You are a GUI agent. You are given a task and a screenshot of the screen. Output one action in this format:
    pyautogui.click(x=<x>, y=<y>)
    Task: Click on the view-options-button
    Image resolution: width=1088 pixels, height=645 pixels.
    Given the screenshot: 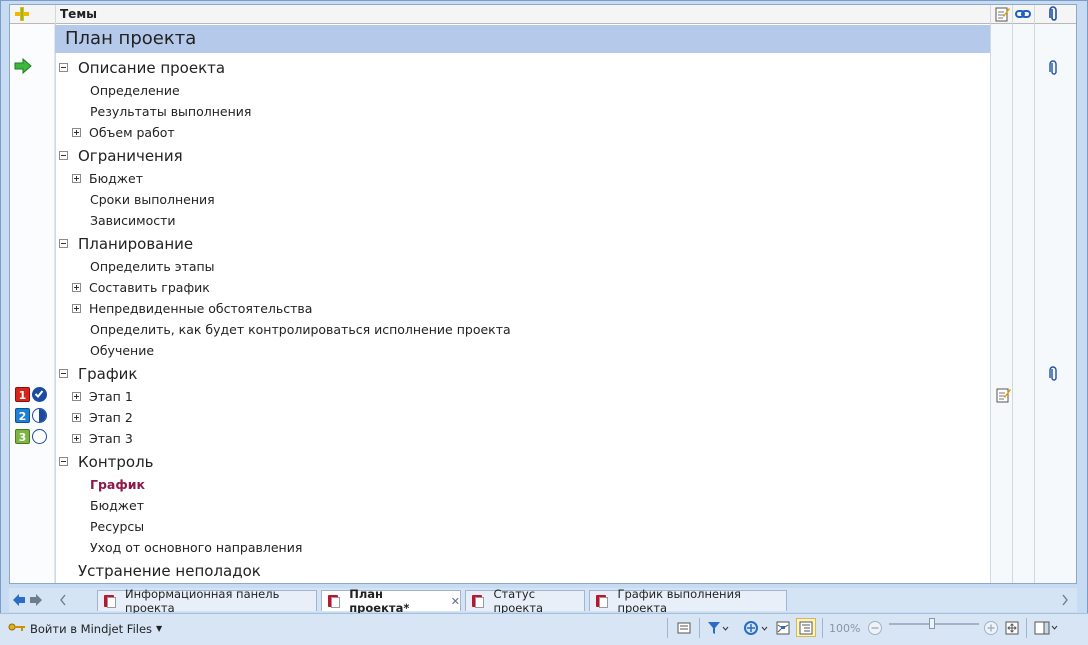 What is the action you would take?
    pyautogui.click(x=756, y=627)
    